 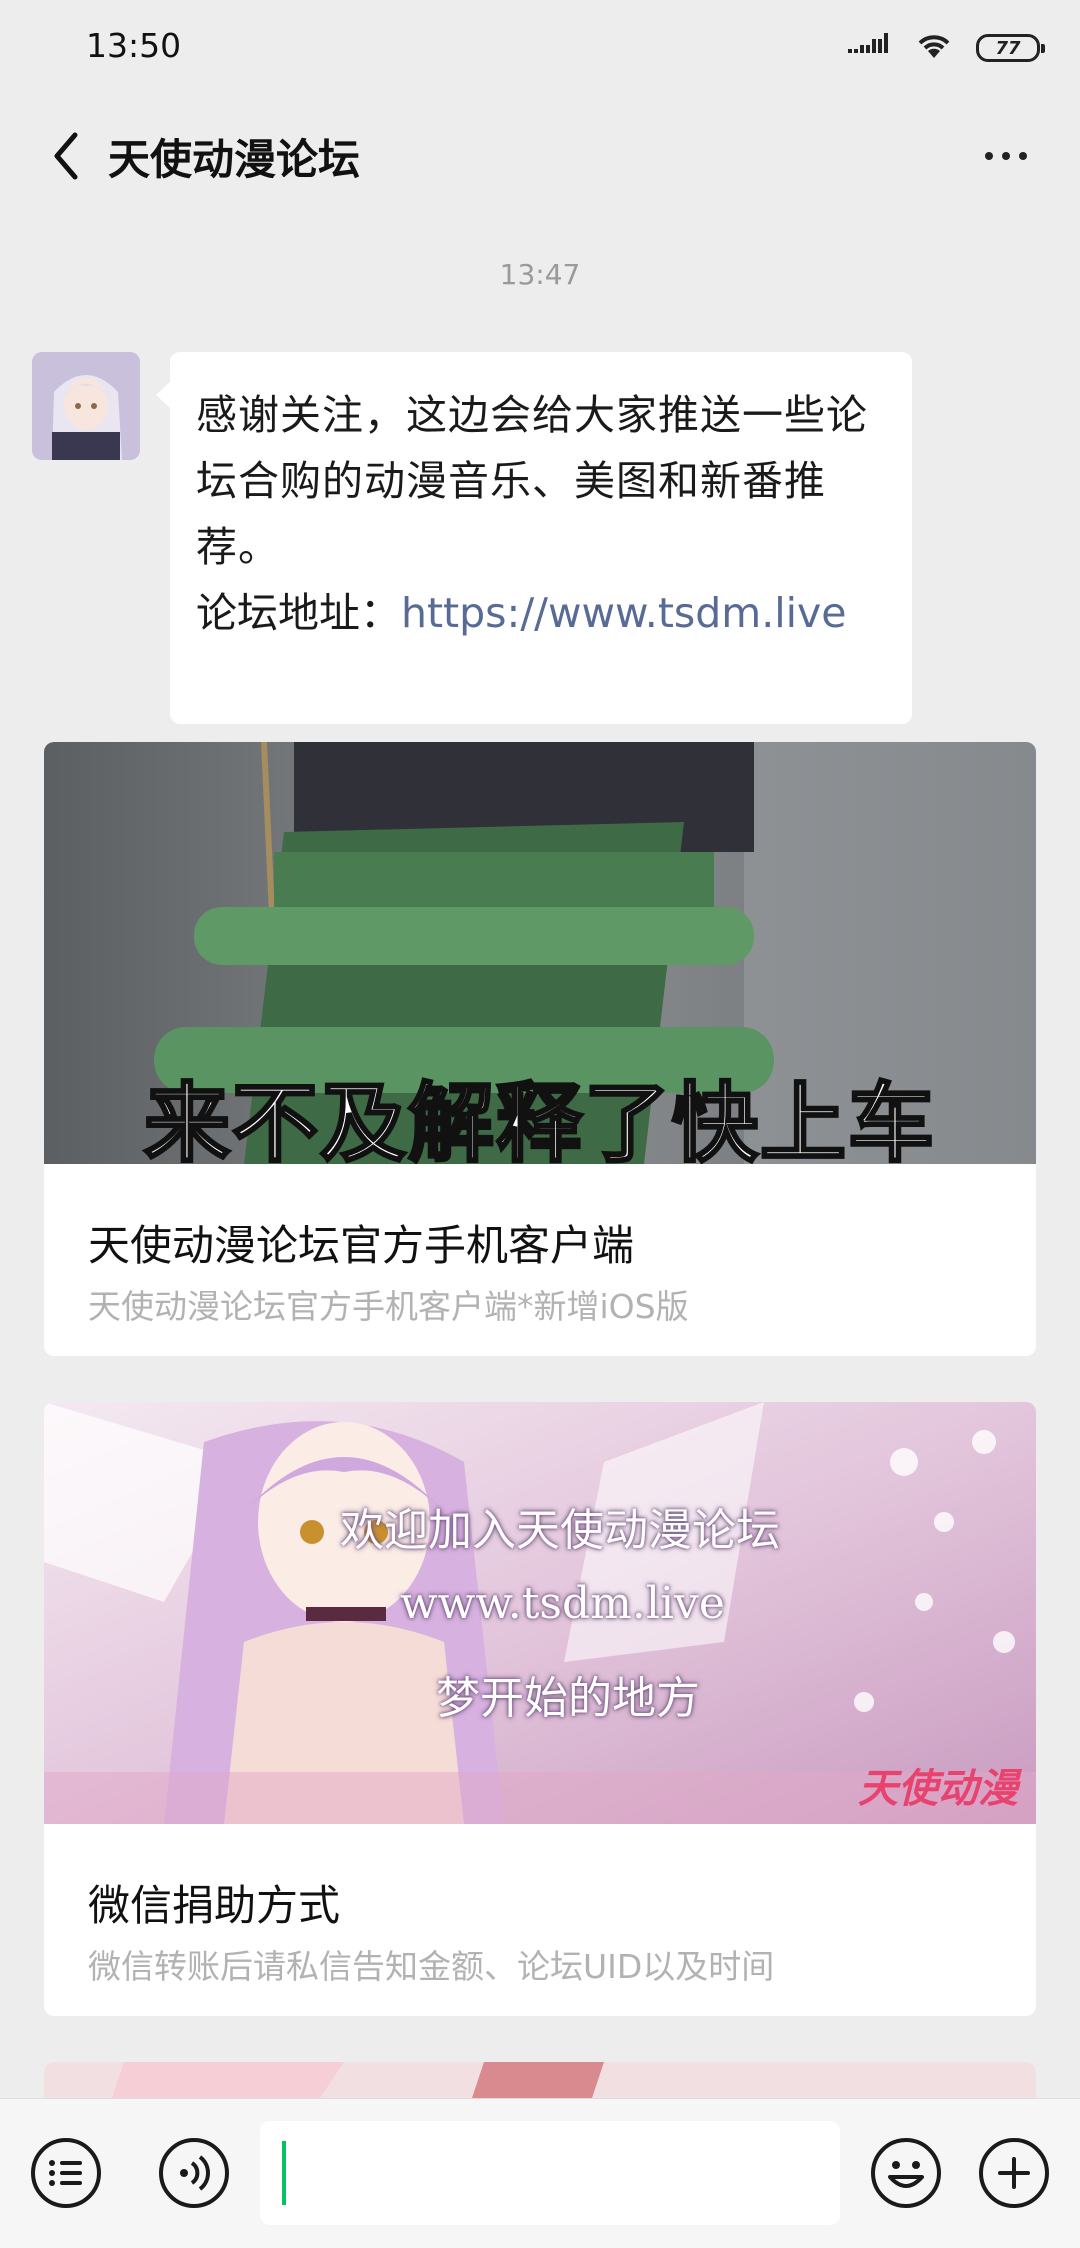 I want to click on back-button, so click(x=66, y=156).